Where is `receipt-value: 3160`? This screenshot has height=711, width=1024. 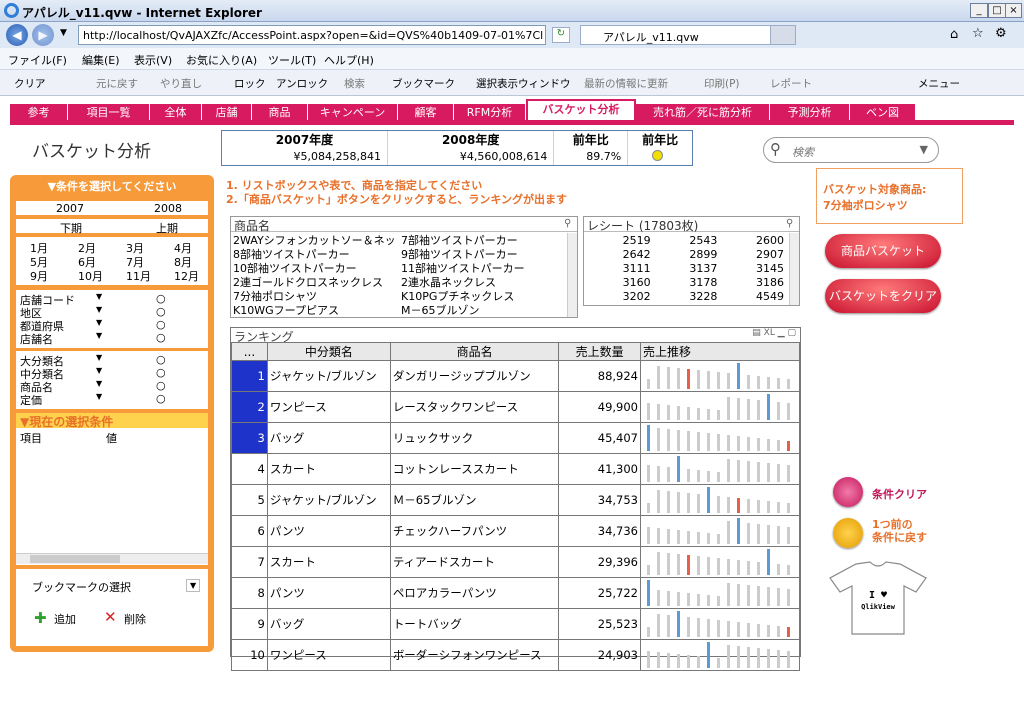 receipt-value: 3160 is located at coordinates (617, 283).